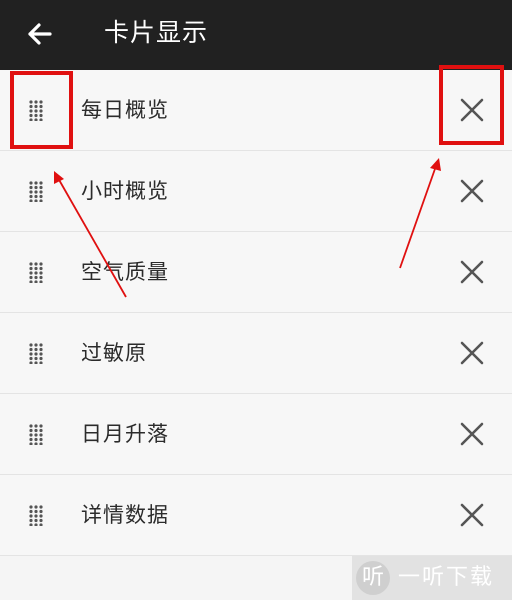 The width and height of the screenshot is (512, 600). I want to click on card-row: 小时概览, so click(256, 191).